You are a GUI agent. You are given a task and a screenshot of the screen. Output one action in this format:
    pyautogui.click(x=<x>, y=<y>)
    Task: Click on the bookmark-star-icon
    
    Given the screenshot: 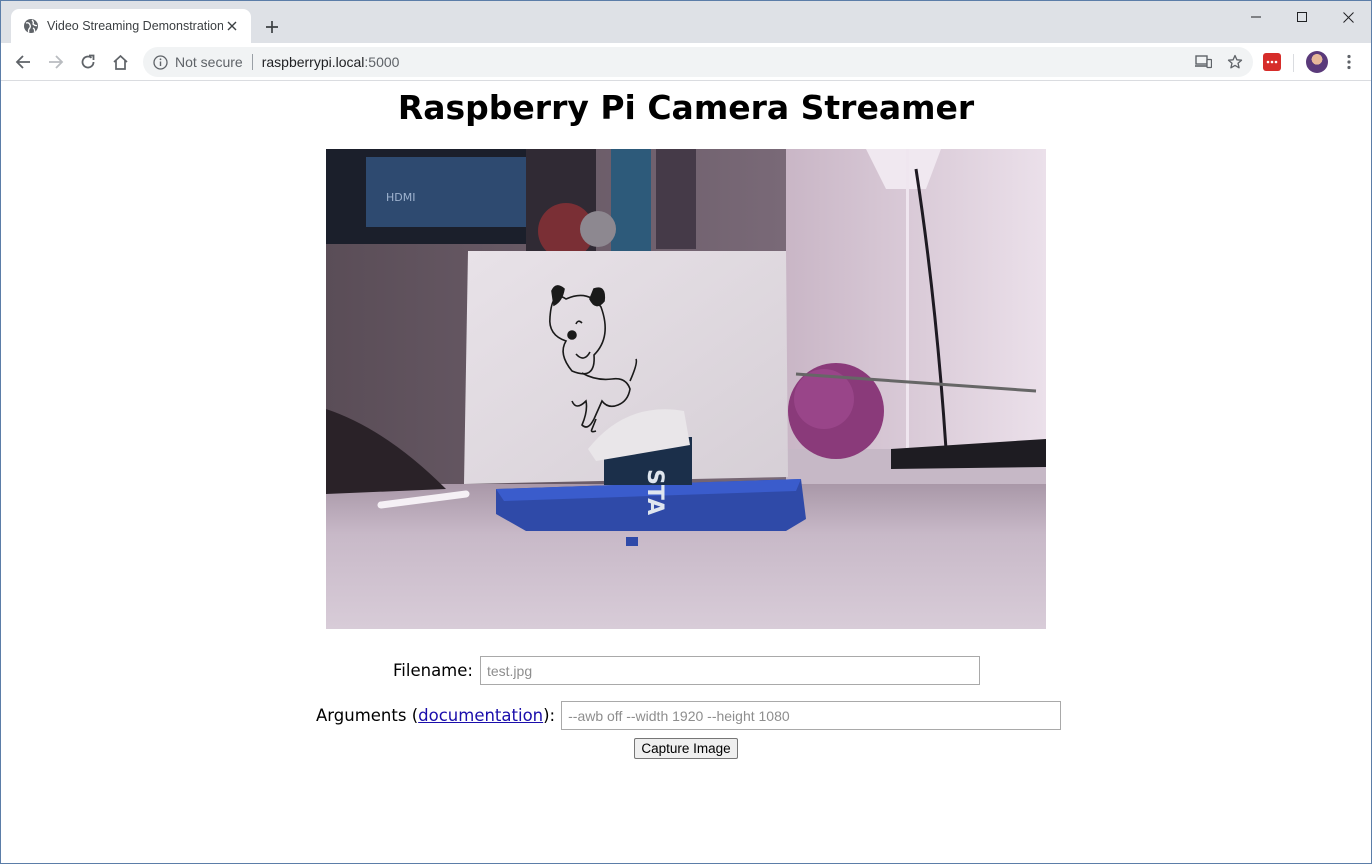 What is the action you would take?
    pyautogui.click(x=1235, y=62)
    